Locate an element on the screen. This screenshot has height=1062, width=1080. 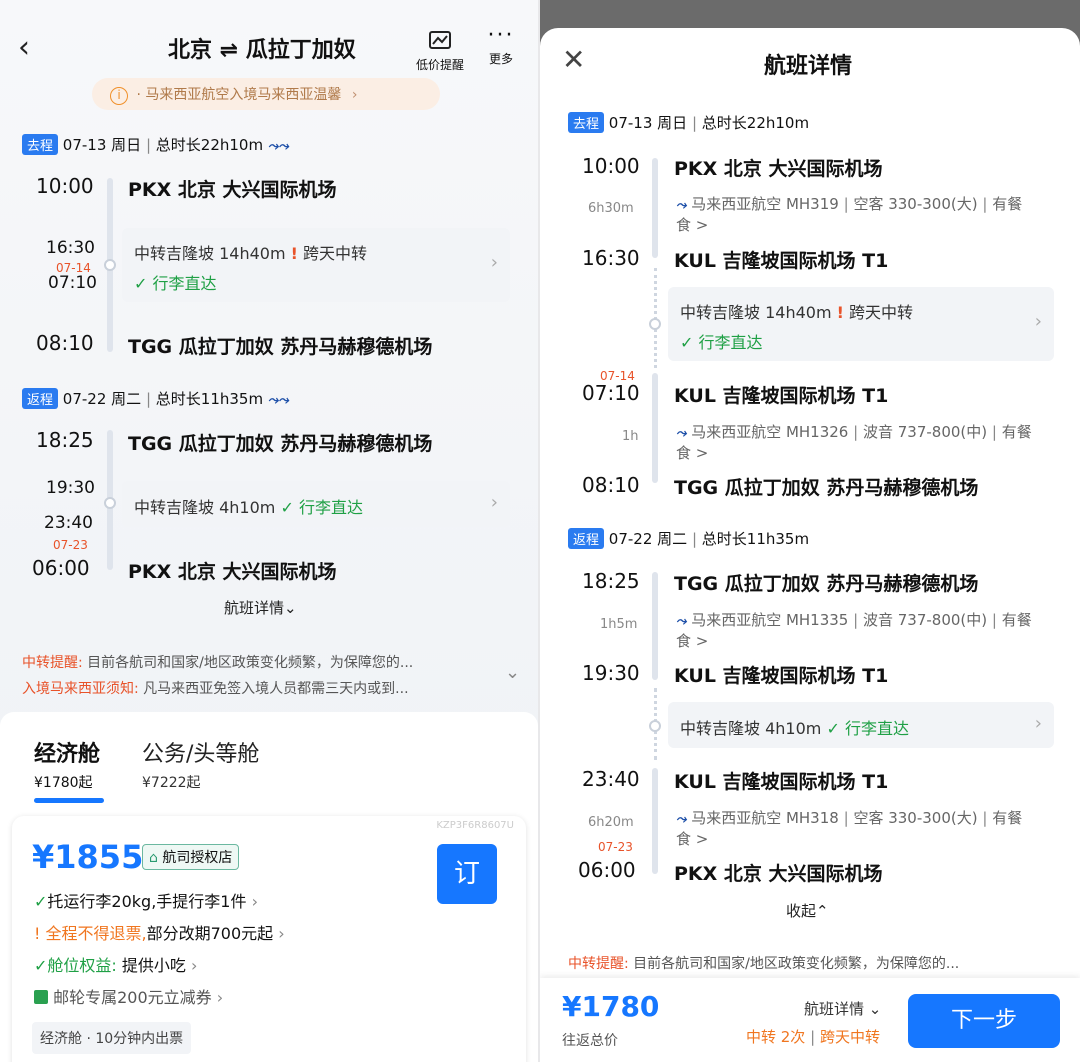
next-step-button: 下一步 is located at coordinates (984, 1021).